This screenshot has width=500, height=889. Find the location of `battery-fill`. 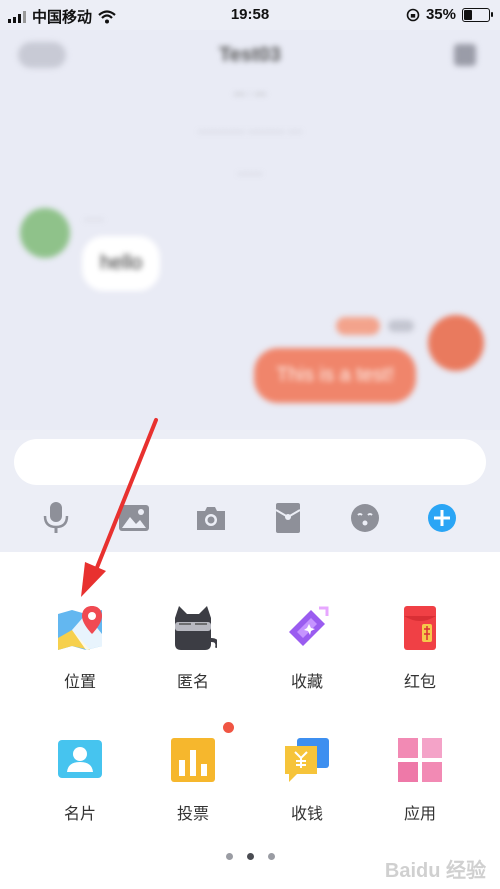

battery-fill is located at coordinates (468, 14).